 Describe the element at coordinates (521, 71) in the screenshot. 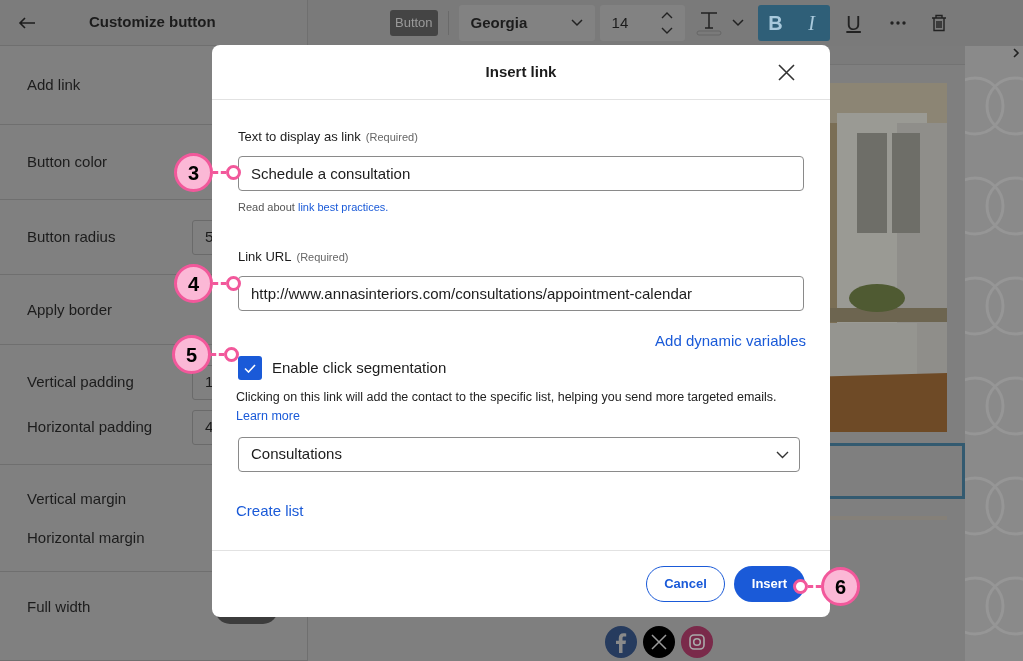

I see `dialog-title: Insert link` at that location.